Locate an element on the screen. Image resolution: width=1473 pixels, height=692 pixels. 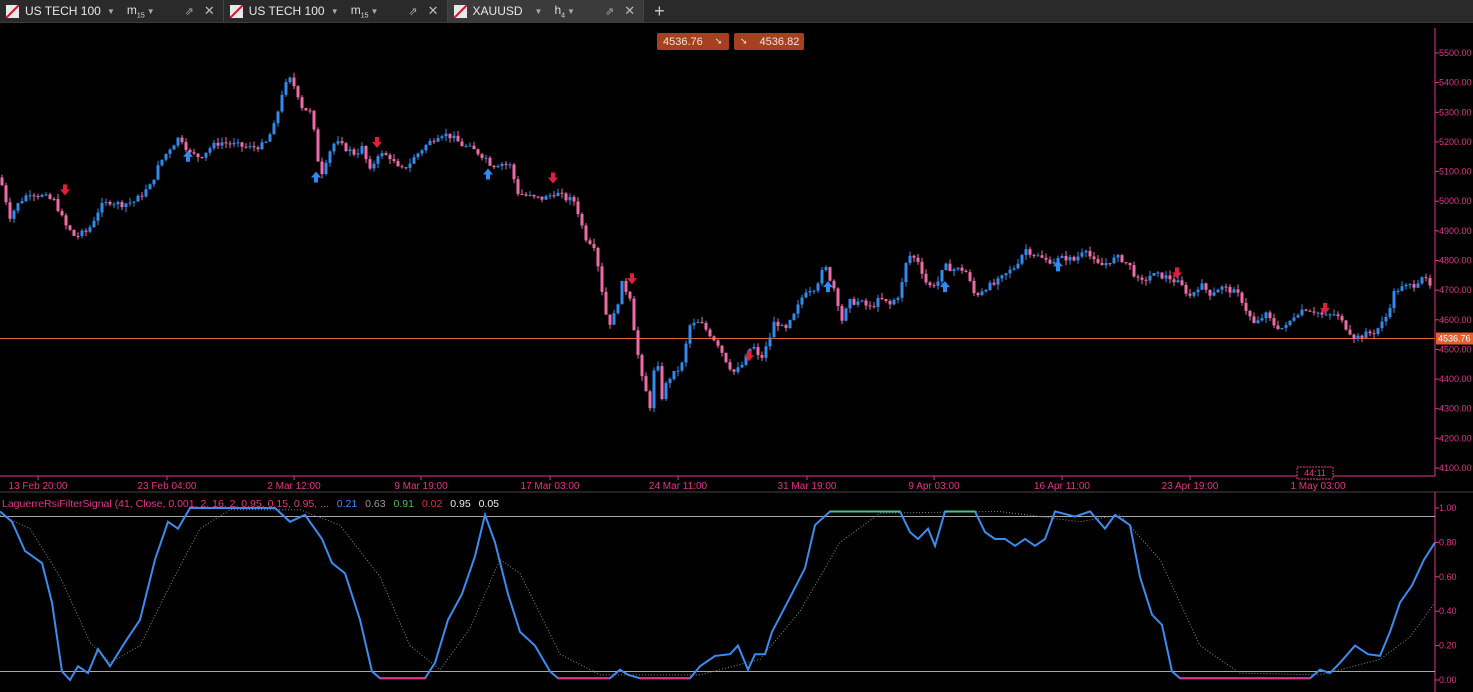
osc-tick-label: 1.00 is located at coordinates (1448, 508).